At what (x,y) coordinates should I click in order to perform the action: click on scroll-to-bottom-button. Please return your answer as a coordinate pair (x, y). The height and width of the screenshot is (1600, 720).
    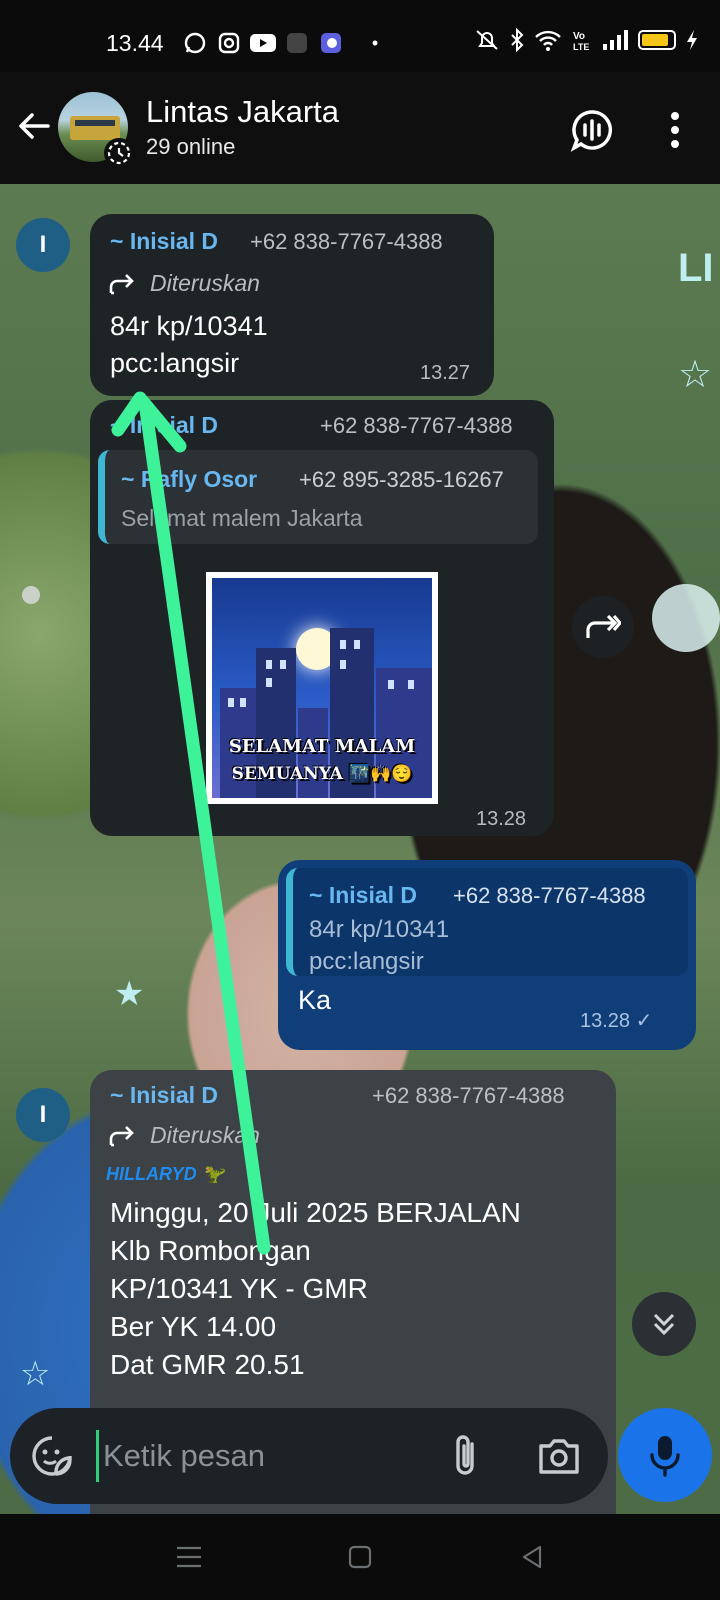
    Looking at the image, I should click on (664, 1324).